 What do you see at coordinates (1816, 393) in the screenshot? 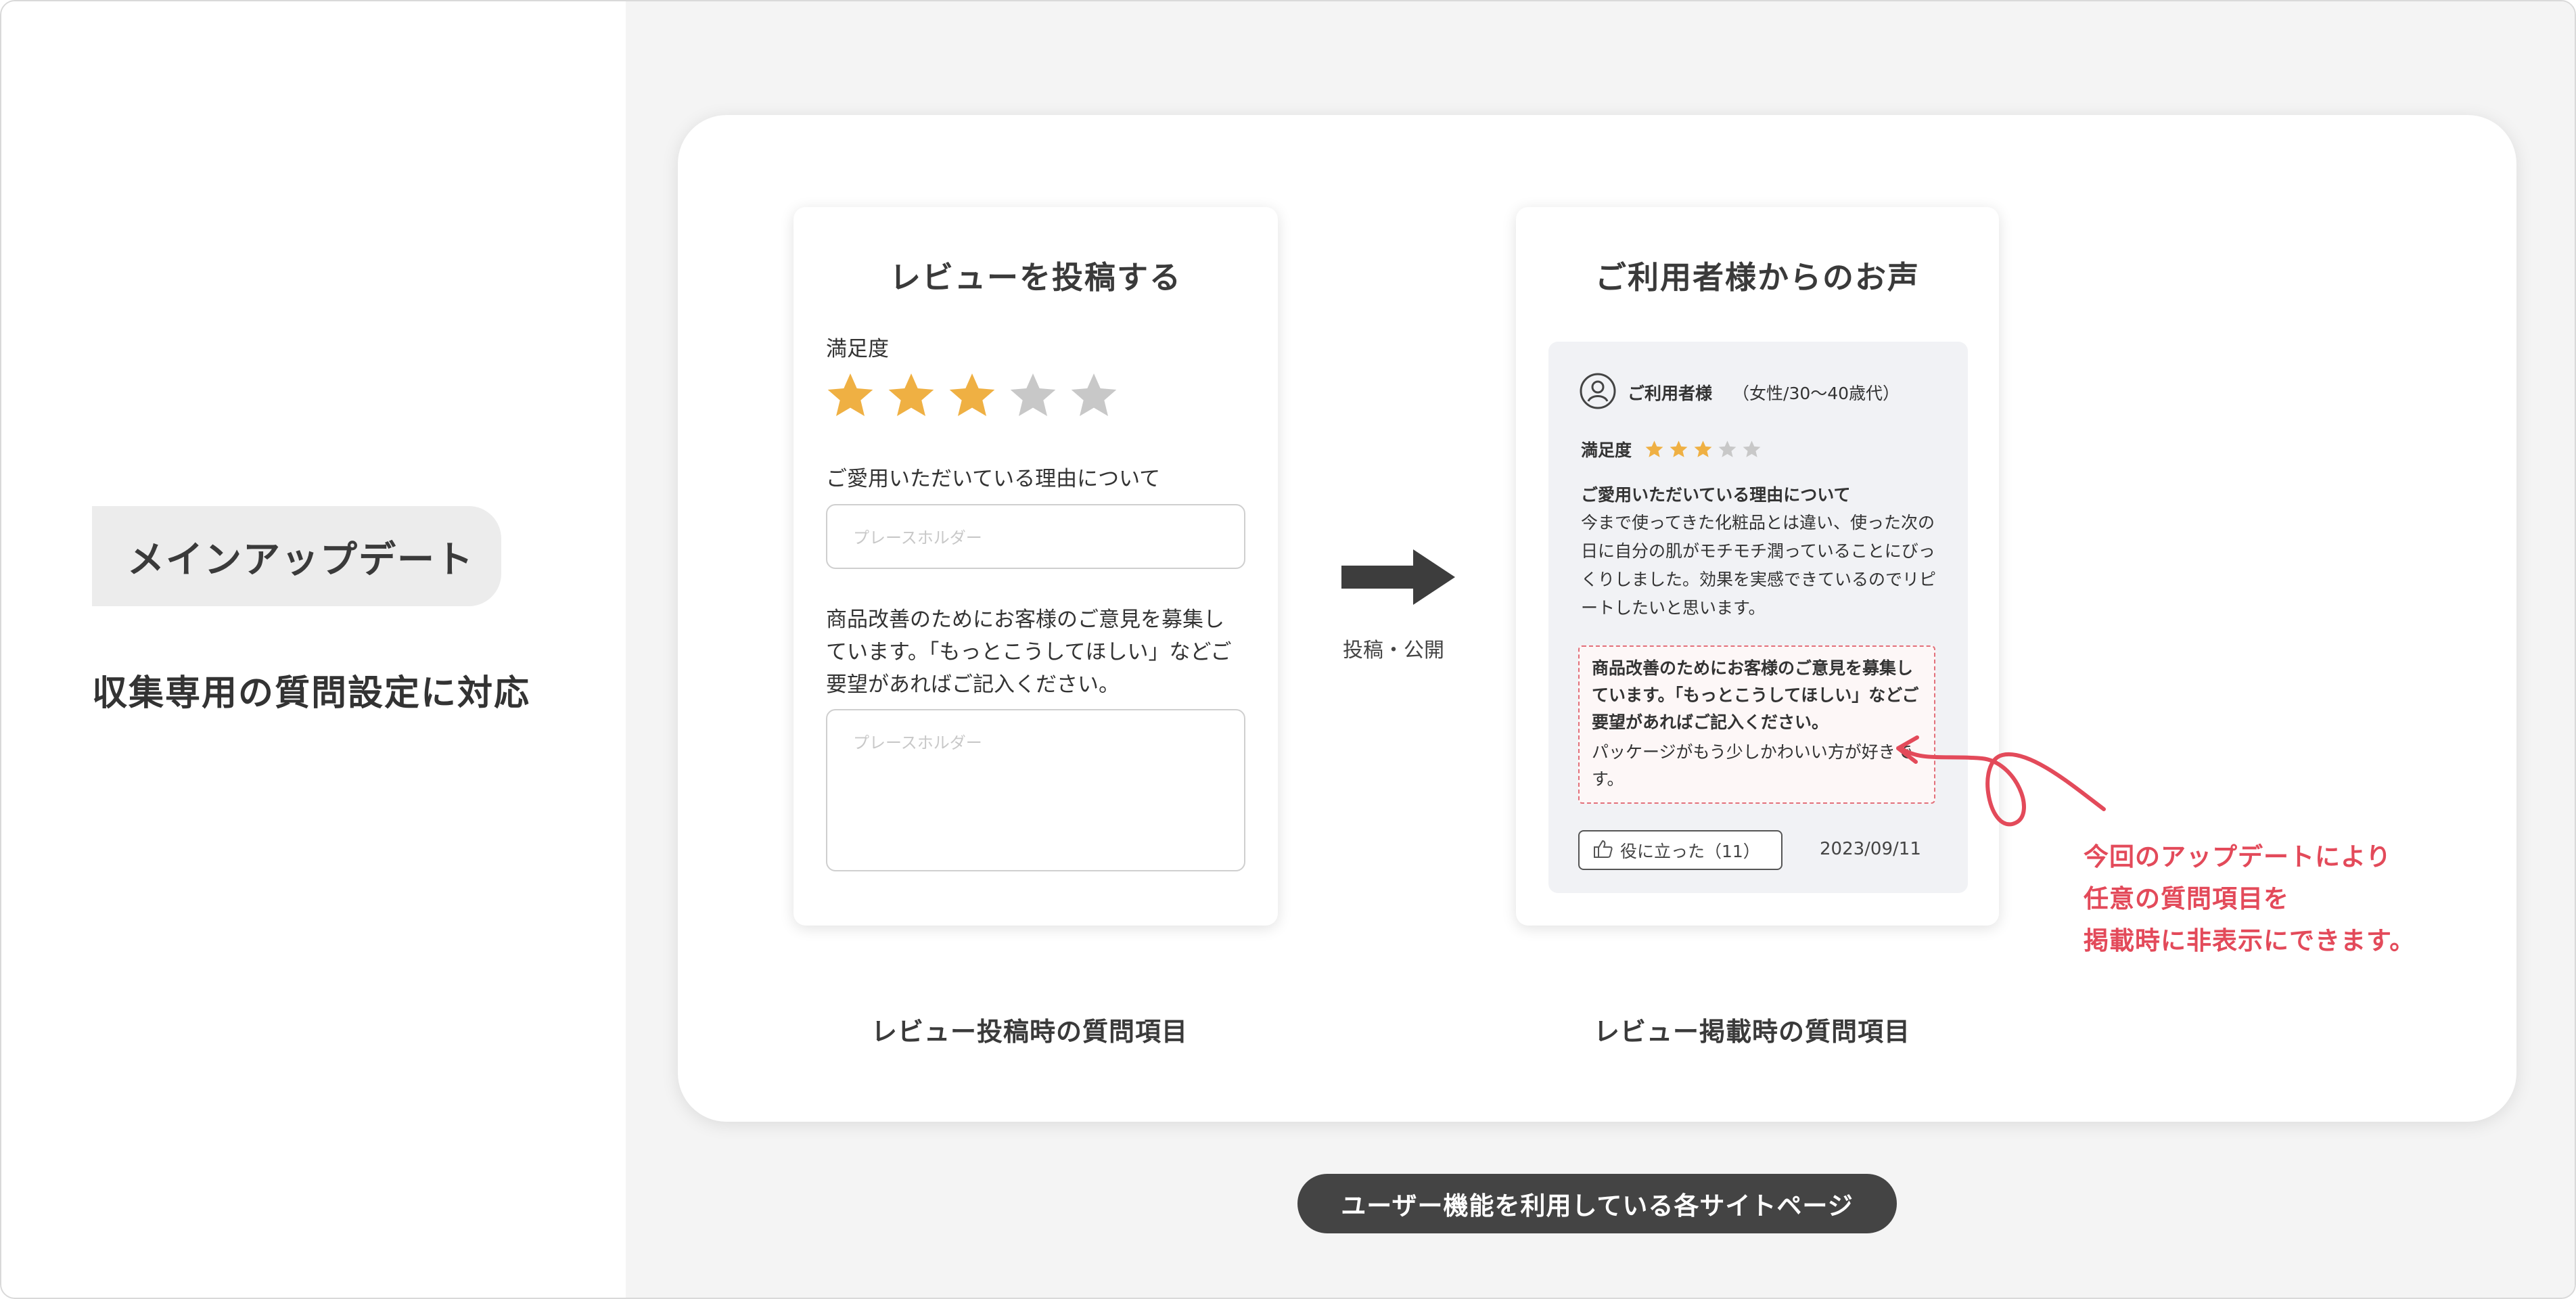
I see `reviewer-meta: （女性/30〜40歳代）` at bounding box center [1816, 393].